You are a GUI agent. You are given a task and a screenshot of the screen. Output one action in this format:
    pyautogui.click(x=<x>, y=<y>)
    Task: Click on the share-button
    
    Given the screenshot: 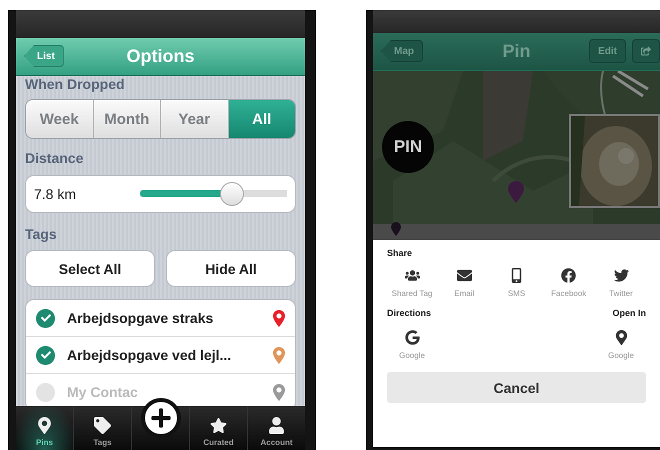 What is the action you would take?
    pyautogui.click(x=646, y=51)
    